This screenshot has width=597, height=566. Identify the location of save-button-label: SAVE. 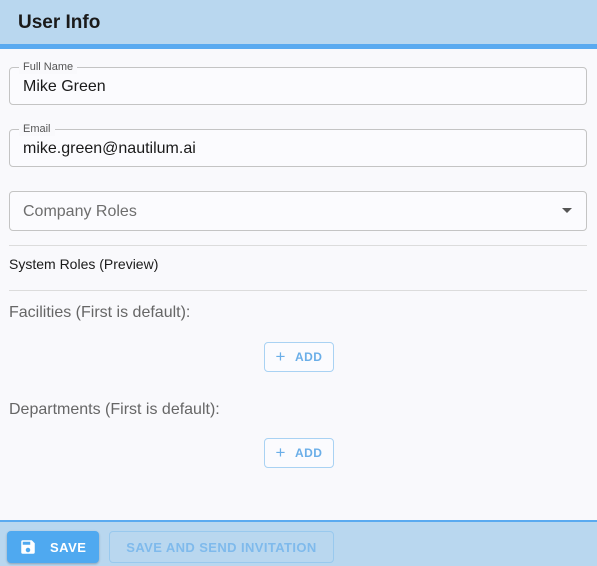
(68, 547).